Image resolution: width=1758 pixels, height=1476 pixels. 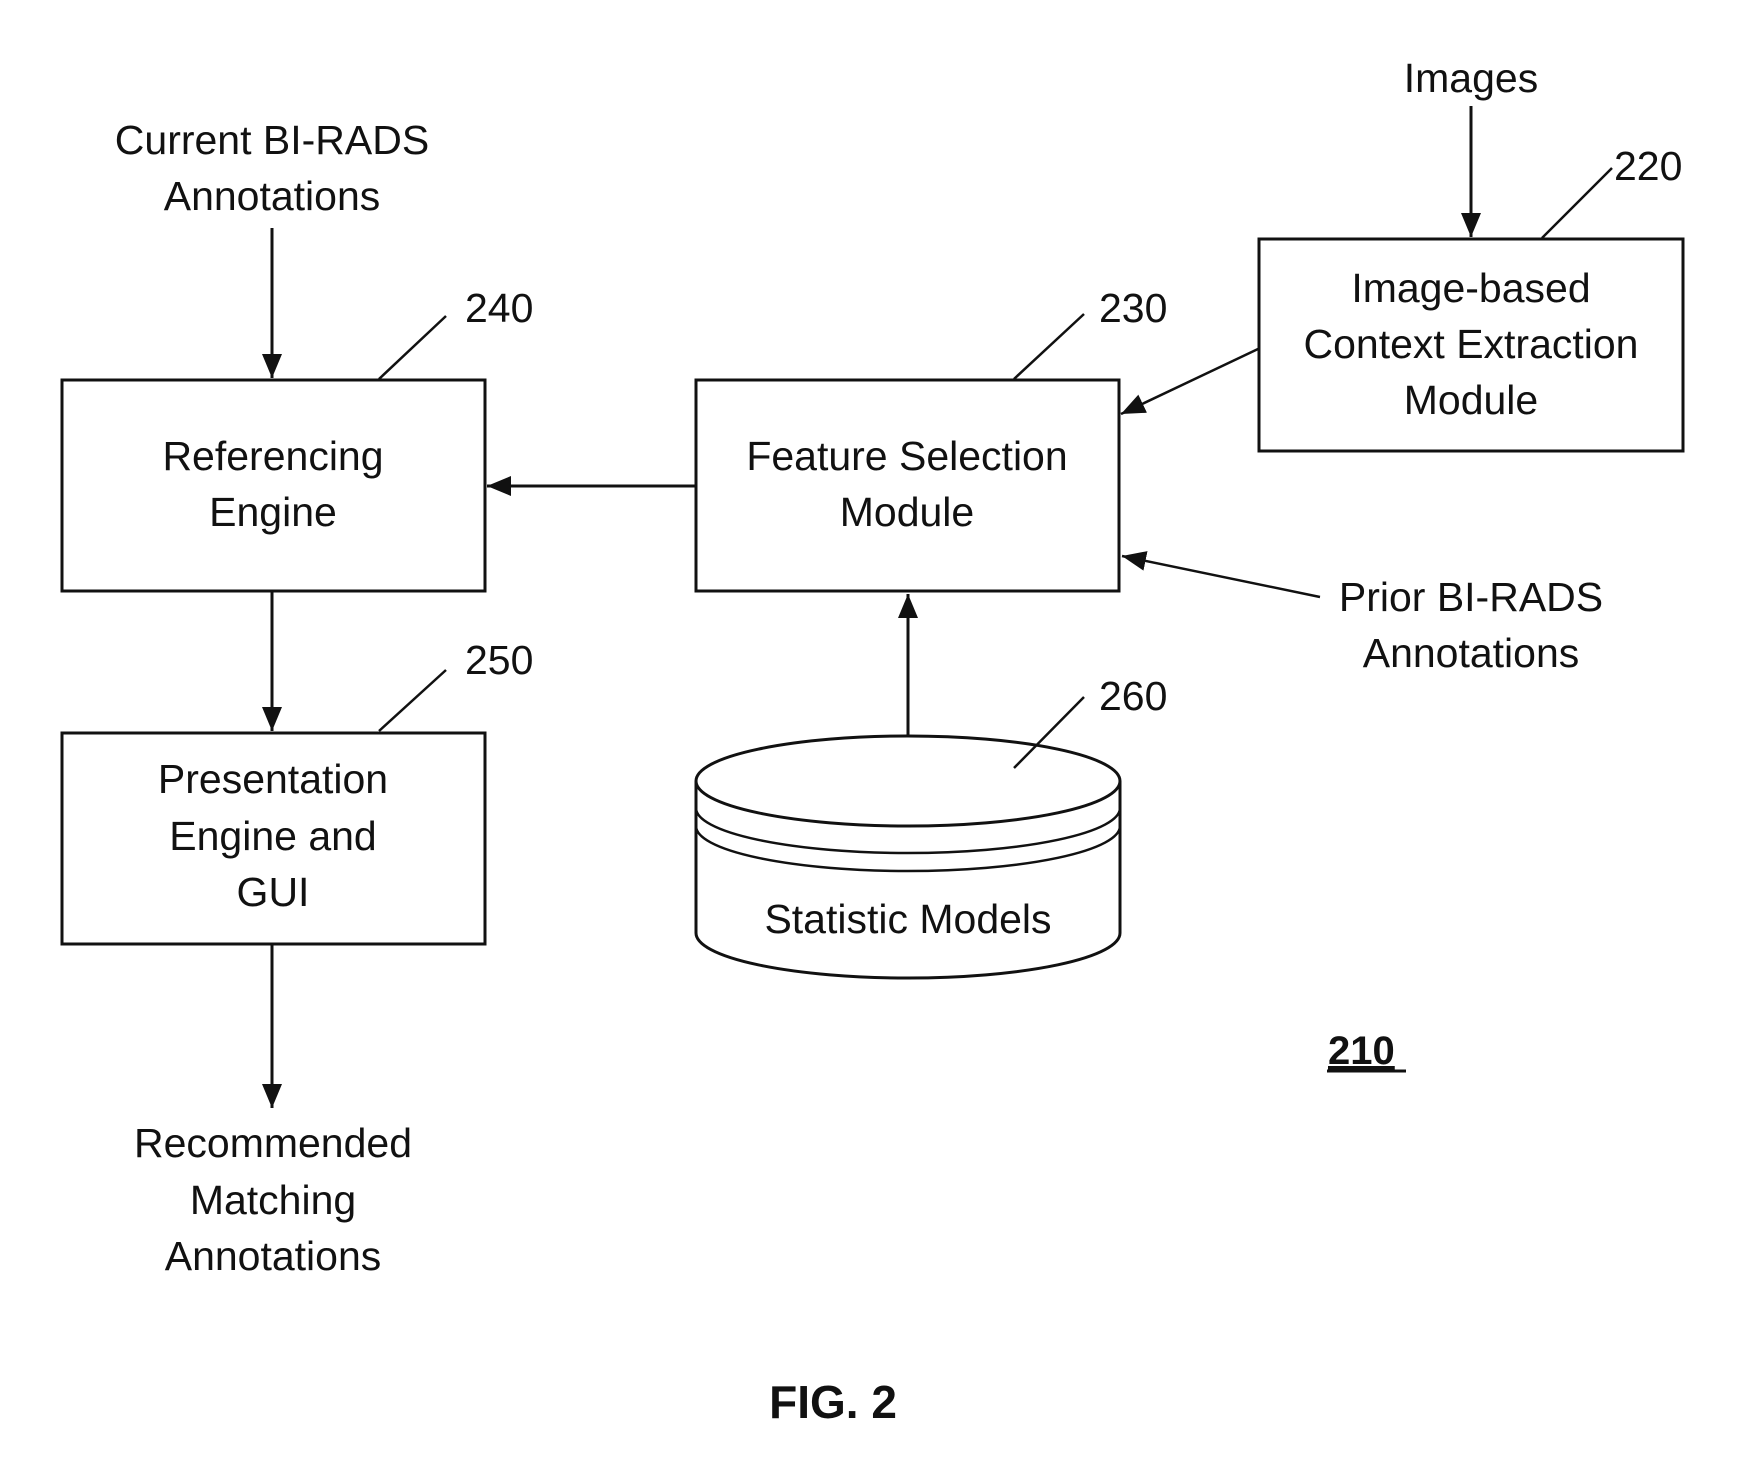 I want to click on output-line-2: Matching, so click(x=273, y=1200).